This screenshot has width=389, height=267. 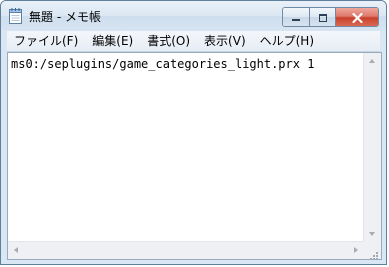 I want to click on size-grip, so click(x=372, y=251).